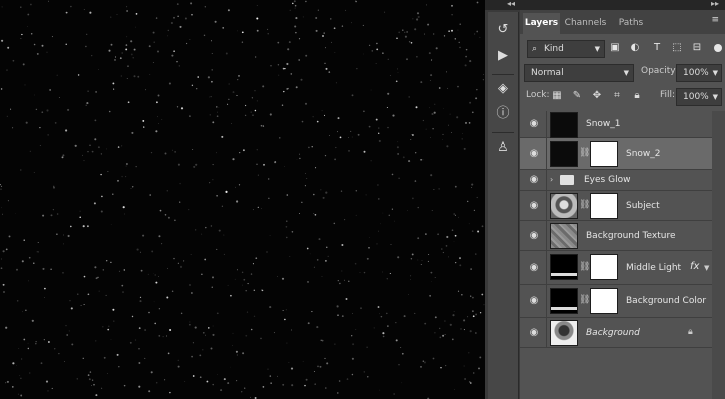 Image resolution: width=725 pixels, height=399 pixels. Describe the element at coordinates (597, 96) in the screenshot. I see `lock-position-icon: ✥` at that location.